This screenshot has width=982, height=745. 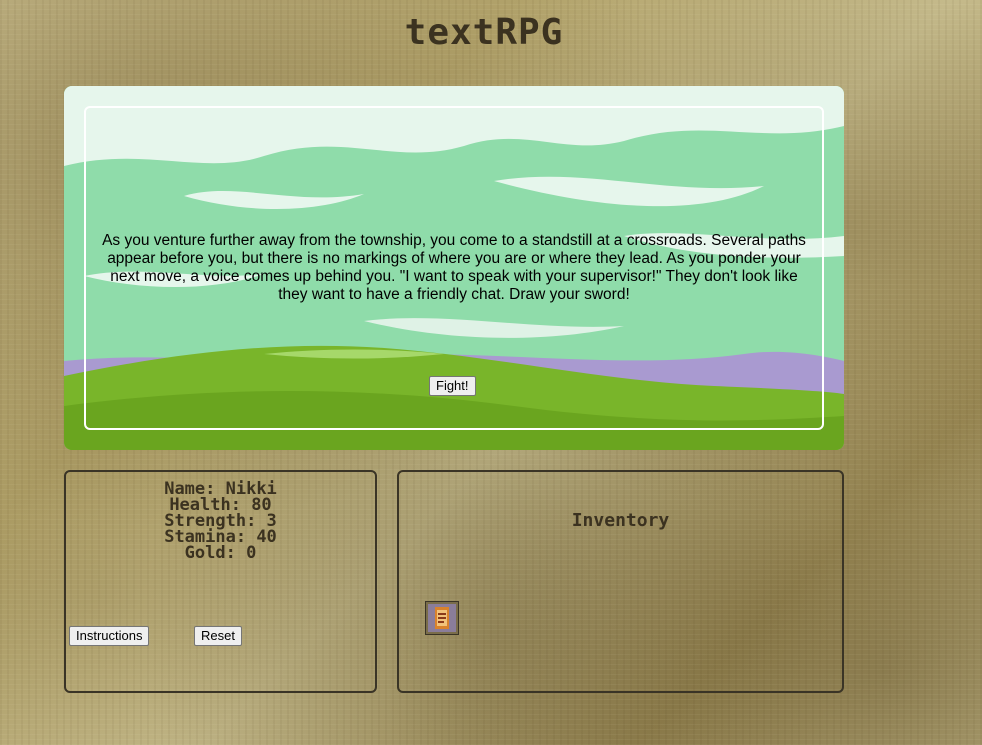 I want to click on inventory-panel: Inventory, so click(x=620, y=581).